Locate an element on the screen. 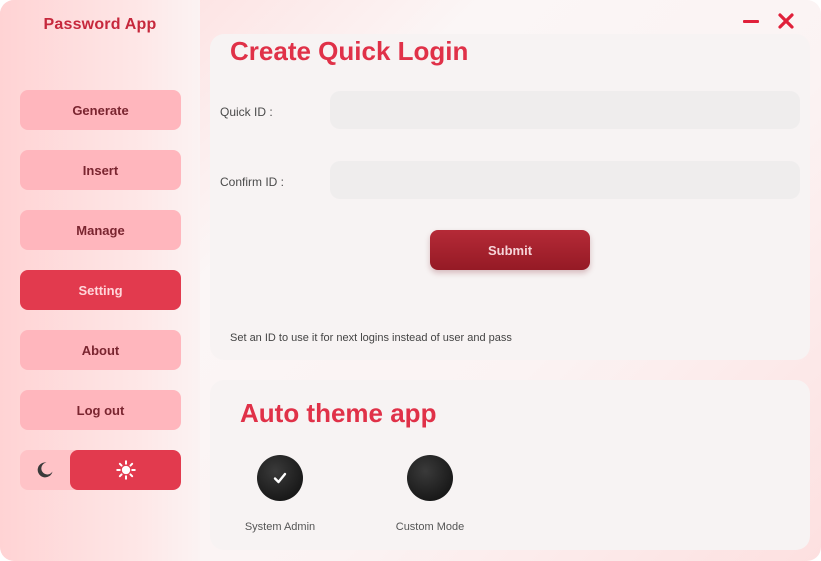 Image resolution: width=821 pixels, height=561 pixels. light-mode-button is located at coordinates (125, 470).